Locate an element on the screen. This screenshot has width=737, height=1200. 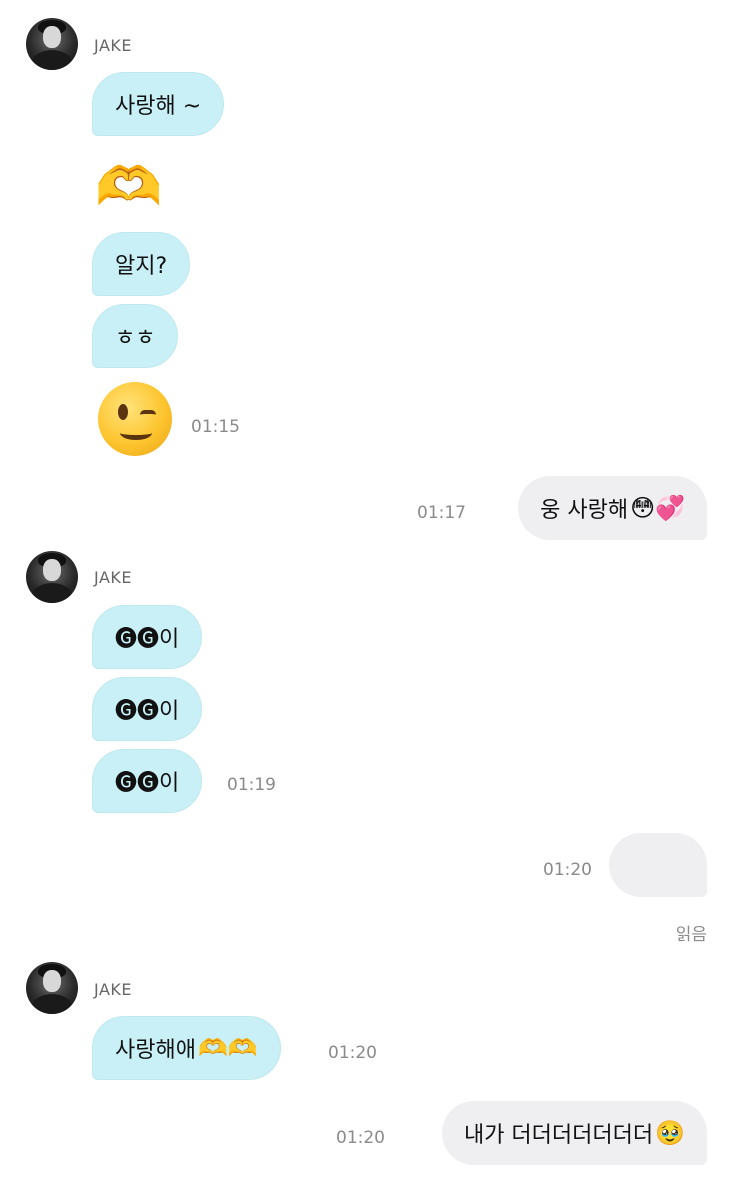
message-bubble-outgoing: 내가 더더더더더더더 🥹 is located at coordinates (574, 1133).